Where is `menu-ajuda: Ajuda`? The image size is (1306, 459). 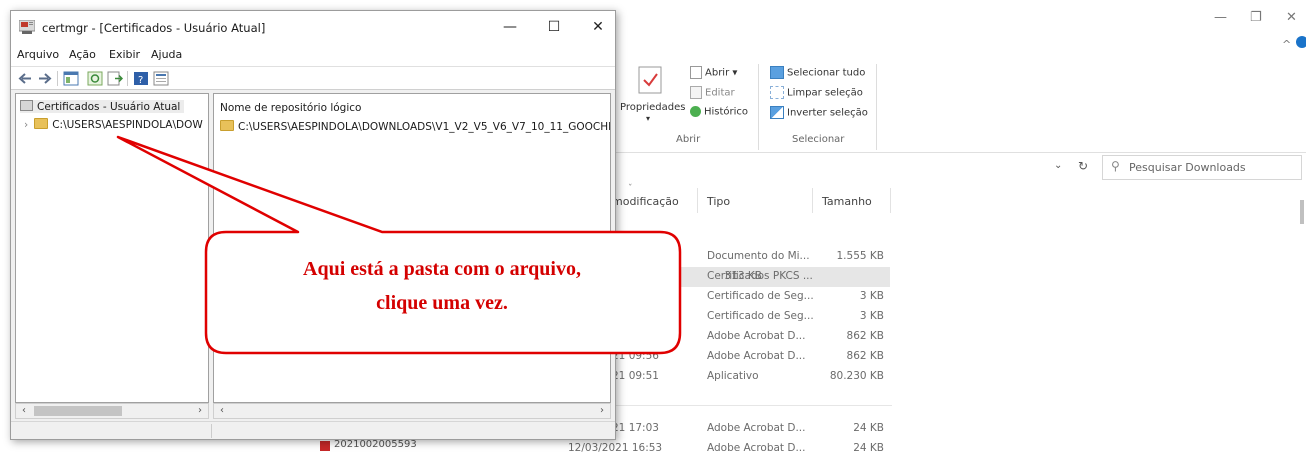
menu-ajuda: Ajuda is located at coordinates (166, 54).